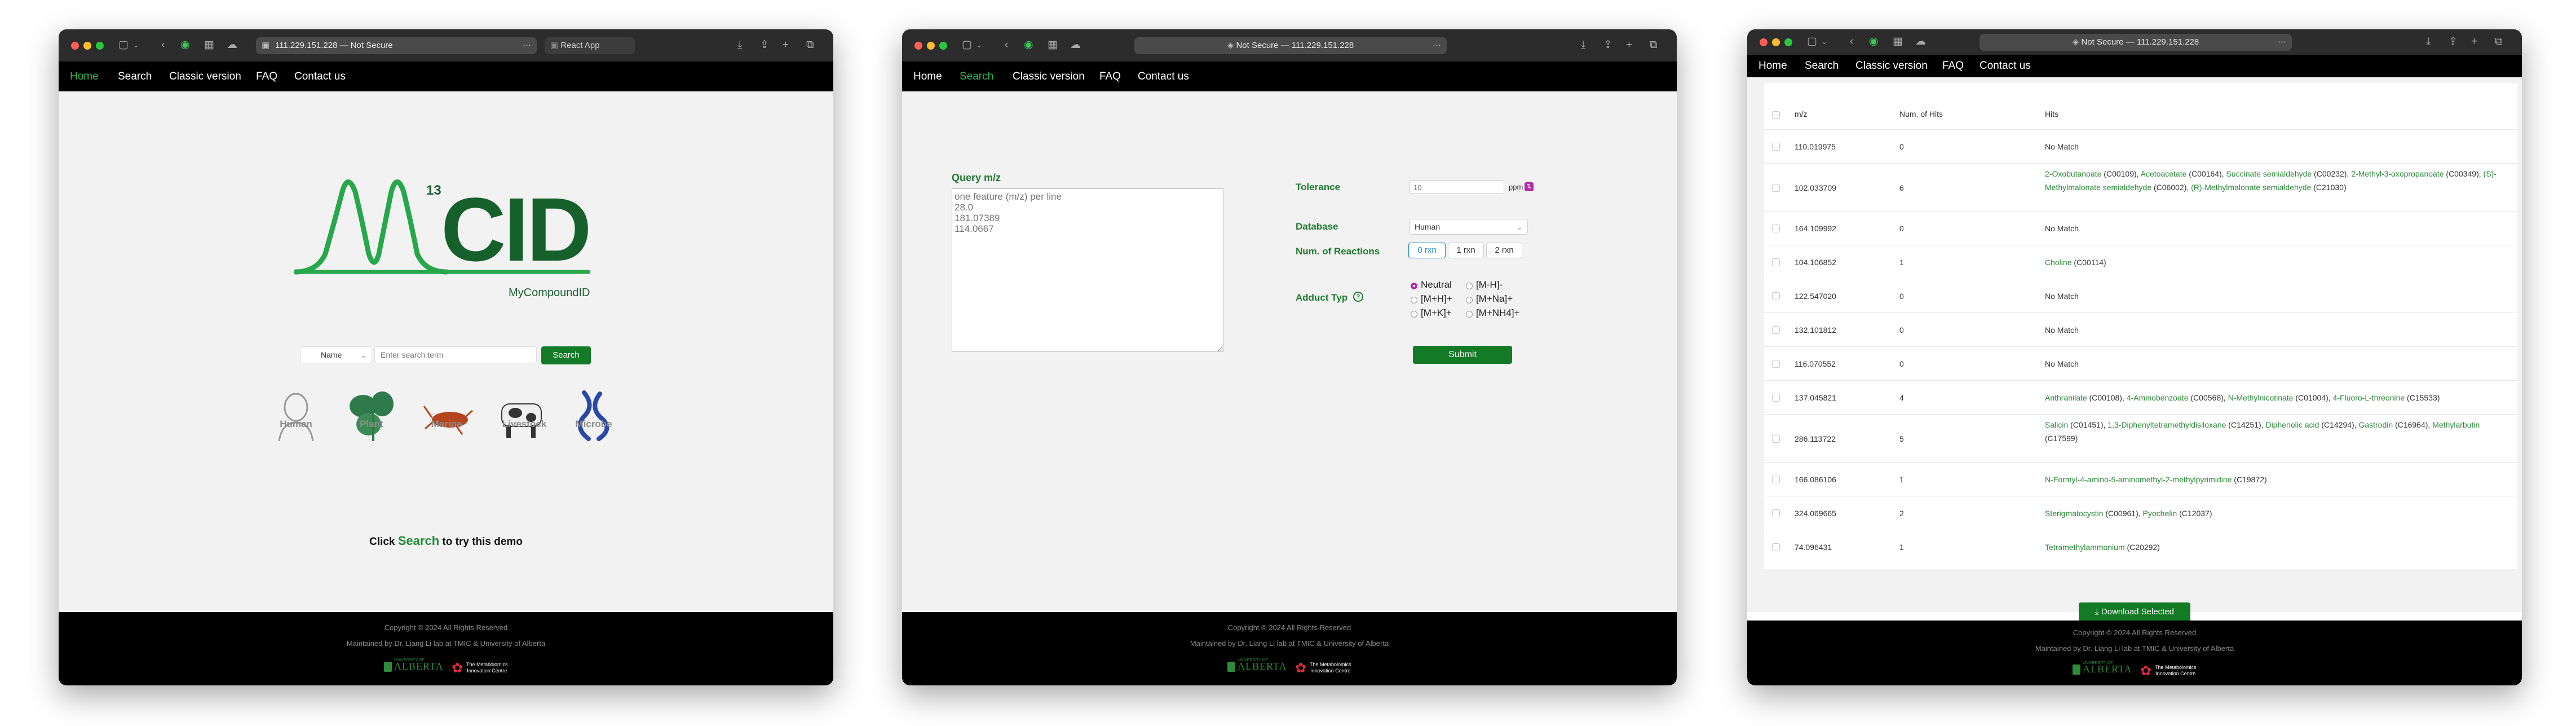 The height and width of the screenshot is (726, 2576). What do you see at coordinates (1436, 285) in the screenshot?
I see `adduct-neutral-label: Neutral` at bounding box center [1436, 285].